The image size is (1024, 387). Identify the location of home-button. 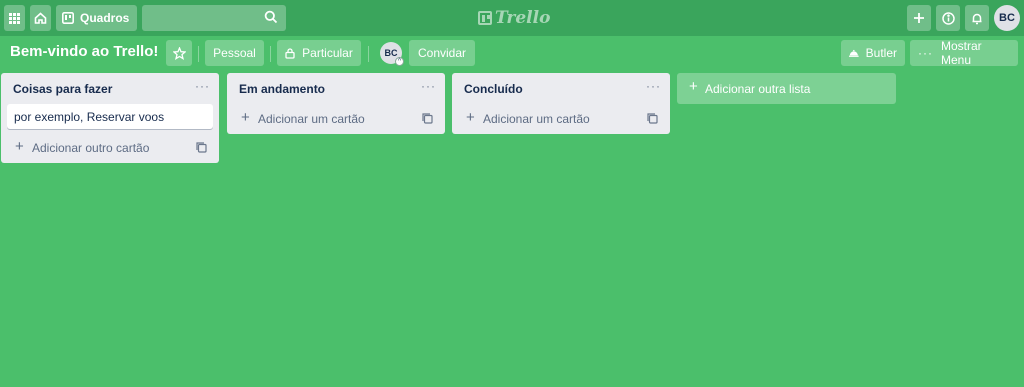
(40, 18).